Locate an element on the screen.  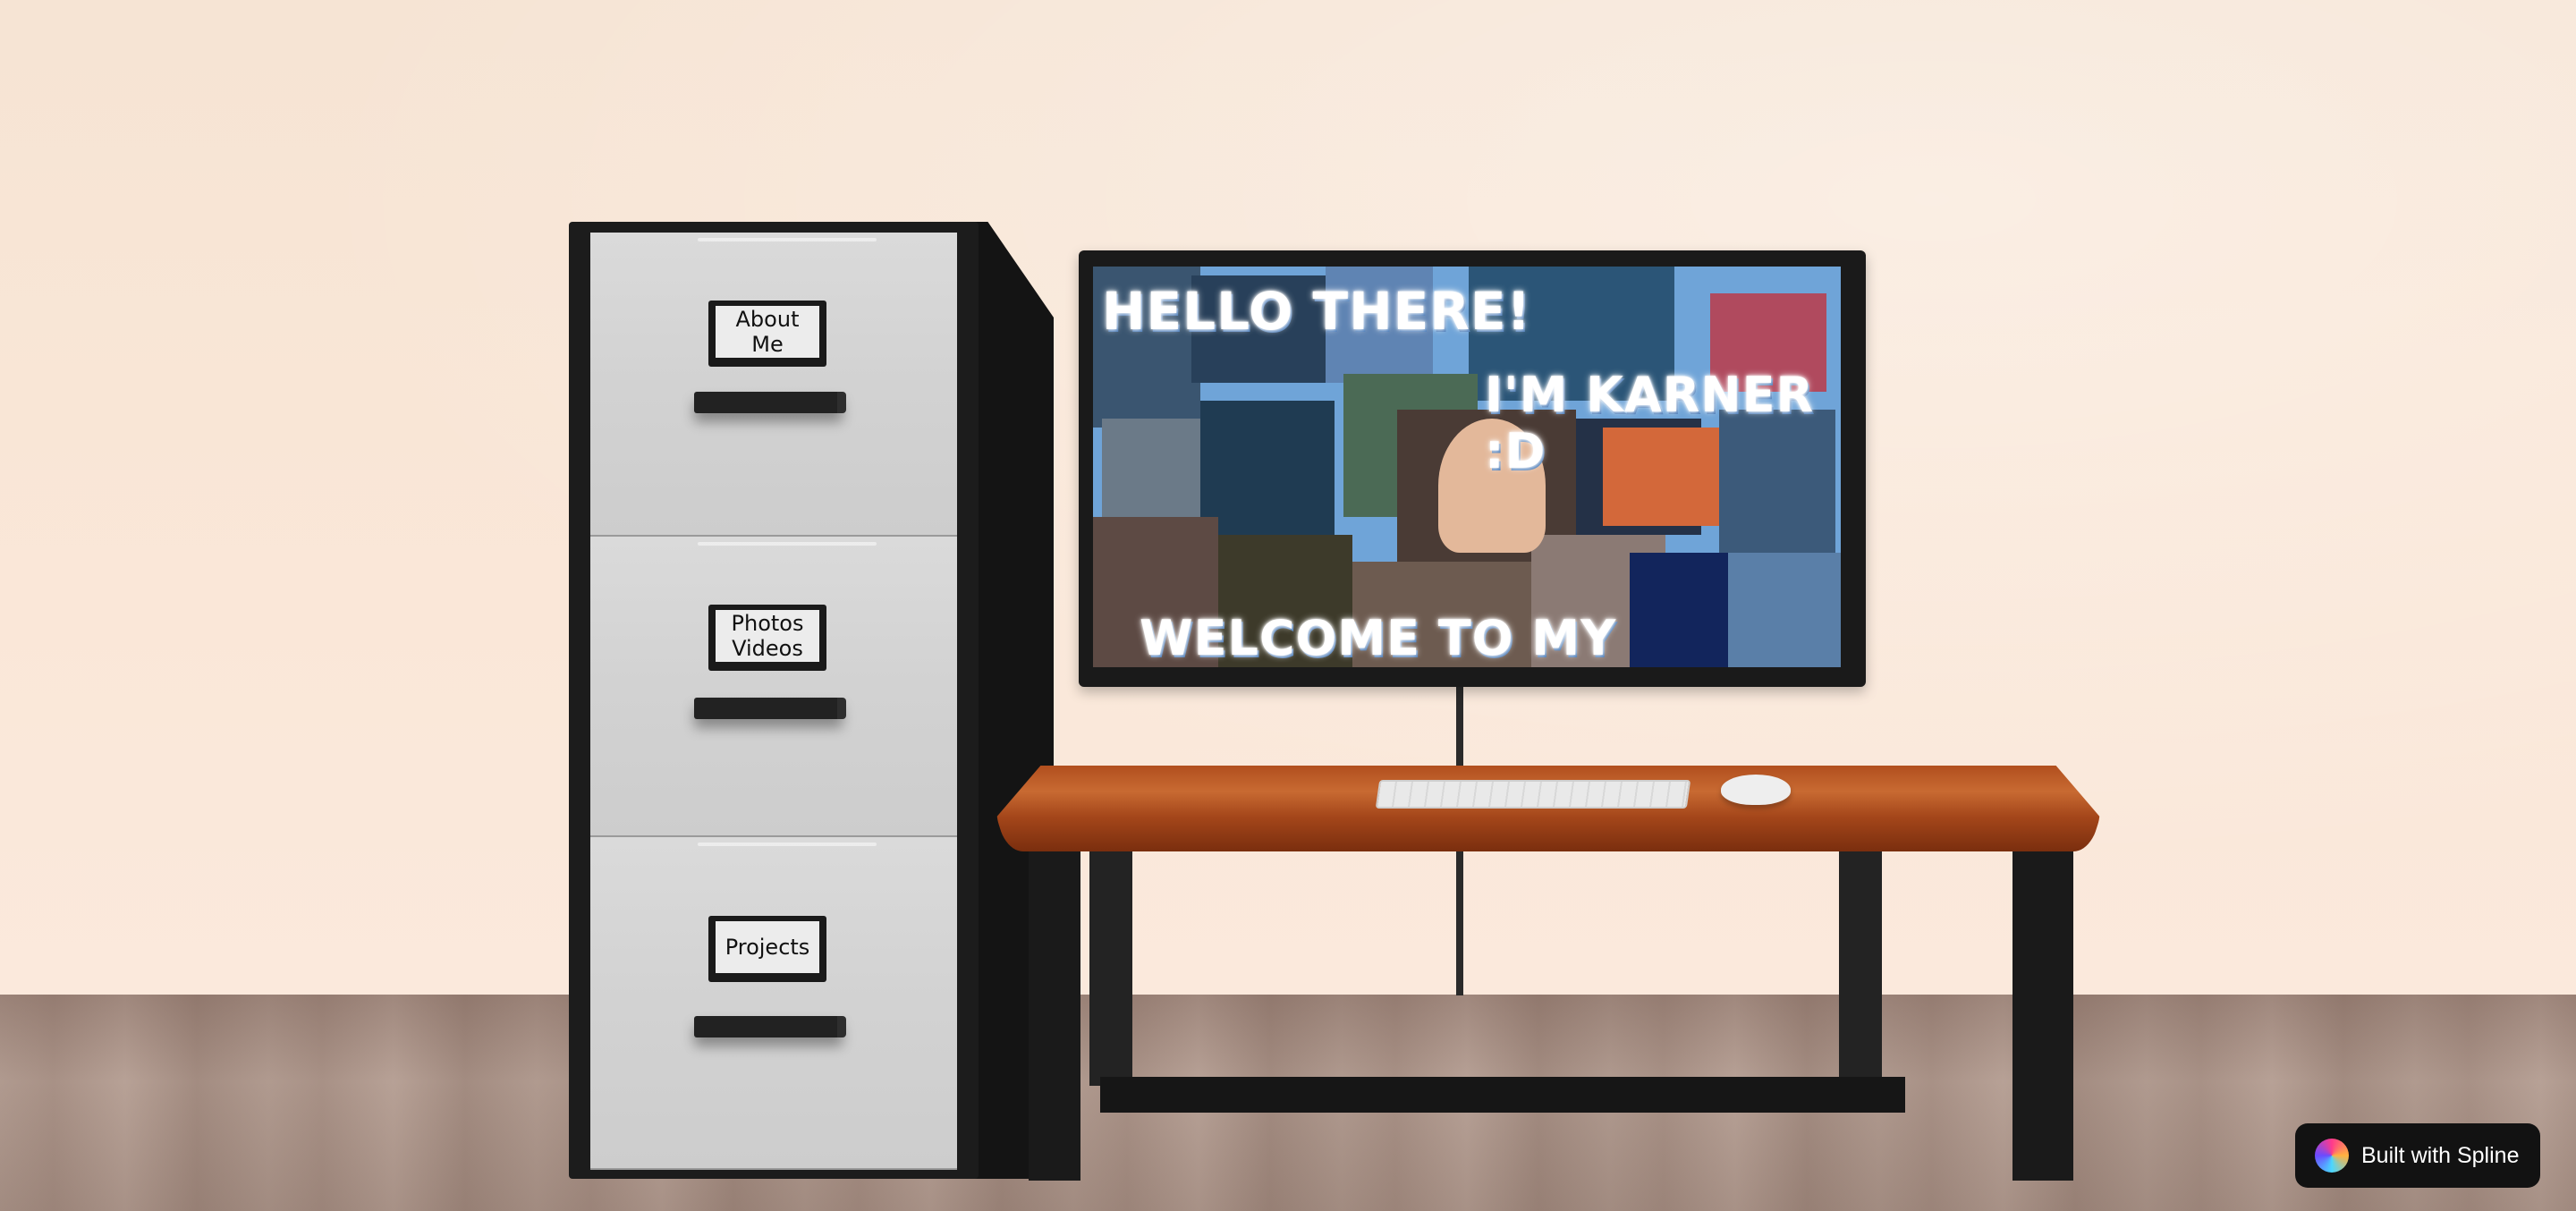
drawer-label-text: About Me is located at coordinates (767, 332).